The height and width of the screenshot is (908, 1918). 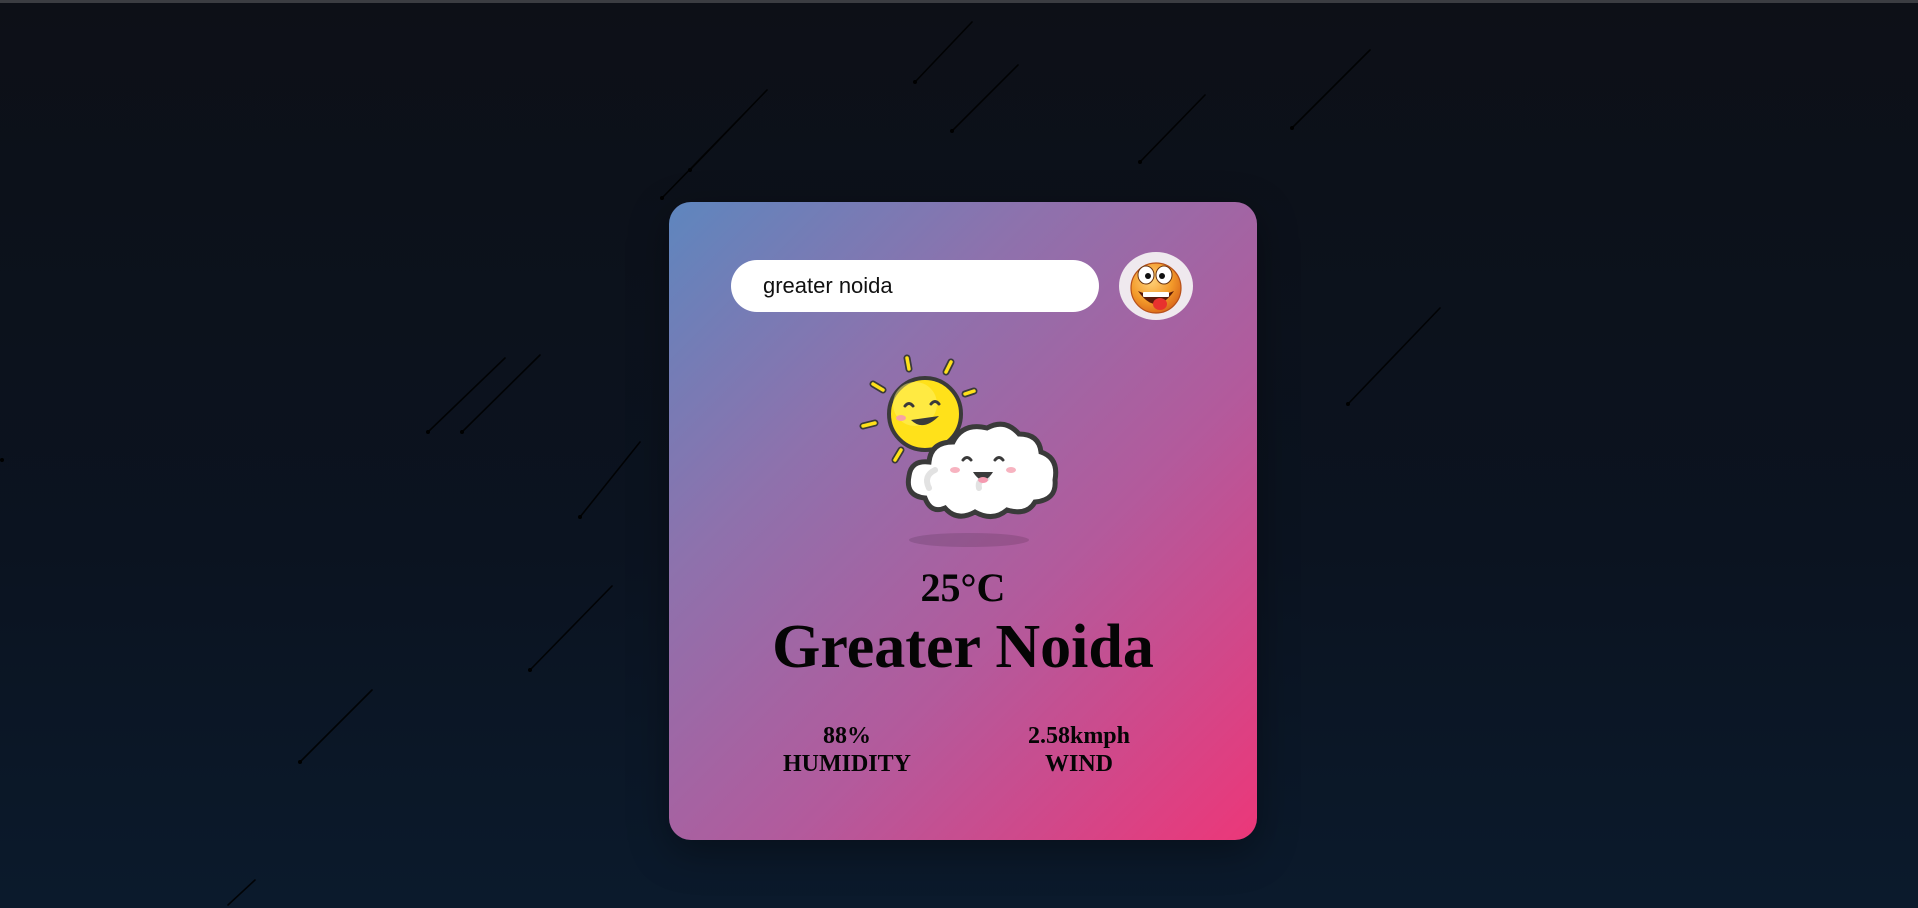 What do you see at coordinates (963, 647) in the screenshot?
I see `city-name: Greater Noida` at bounding box center [963, 647].